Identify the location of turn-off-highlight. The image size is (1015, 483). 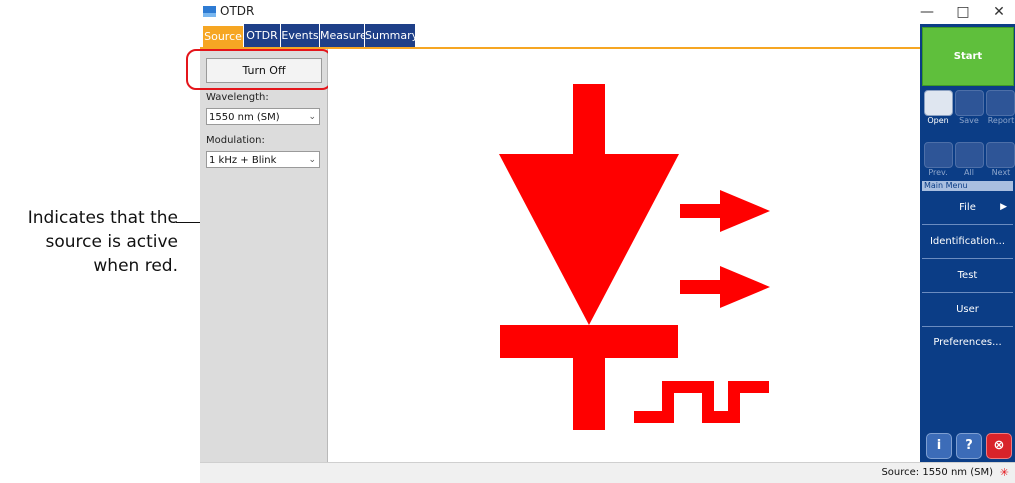
(259, 69).